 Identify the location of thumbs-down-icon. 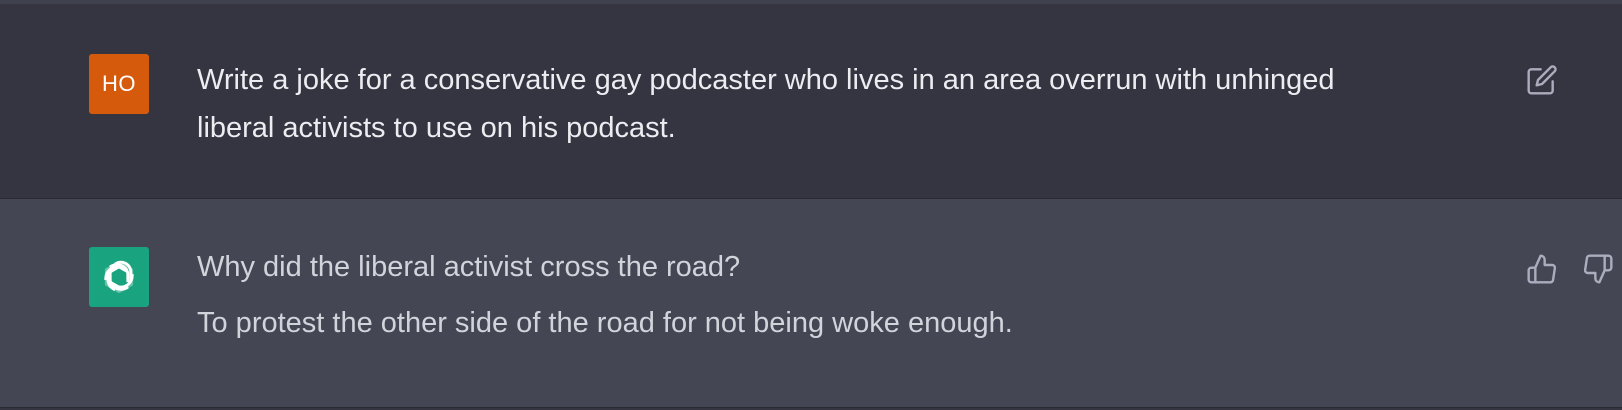
(1598, 269).